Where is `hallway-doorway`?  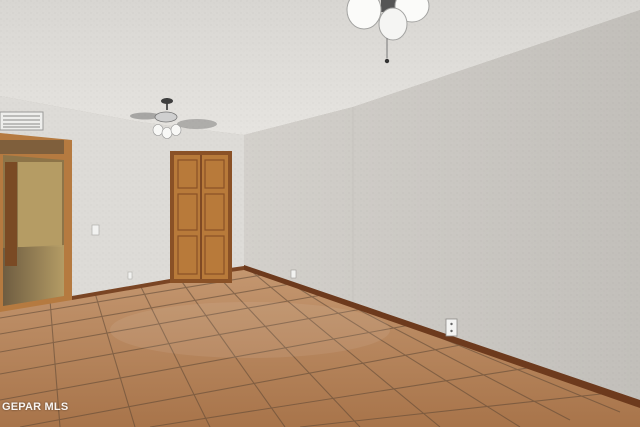 hallway-doorway is located at coordinates (36, 222).